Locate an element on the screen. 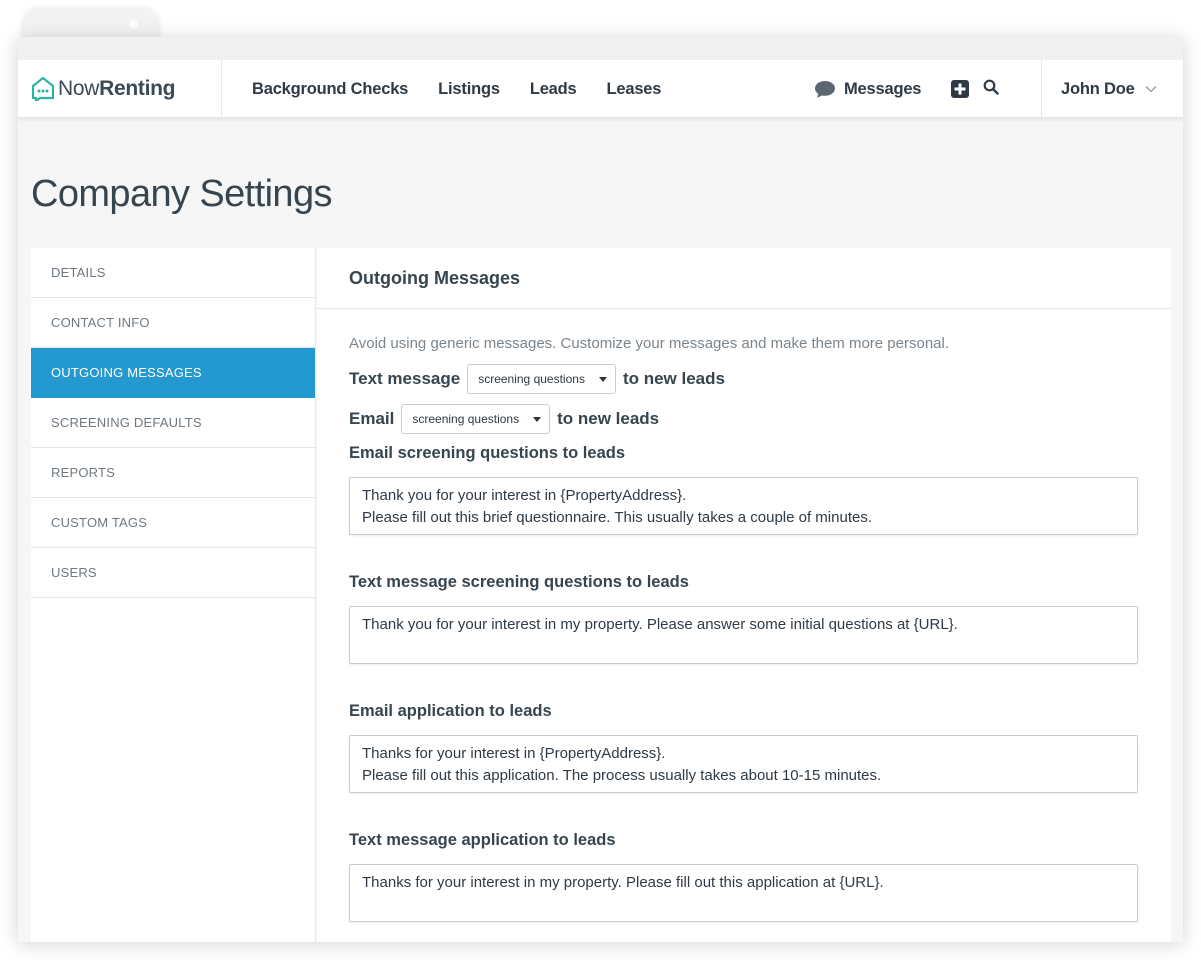 This screenshot has width=1201, height=966. main-nav: Background Checks Listings Leads Leases is located at coordinates (471, 89).